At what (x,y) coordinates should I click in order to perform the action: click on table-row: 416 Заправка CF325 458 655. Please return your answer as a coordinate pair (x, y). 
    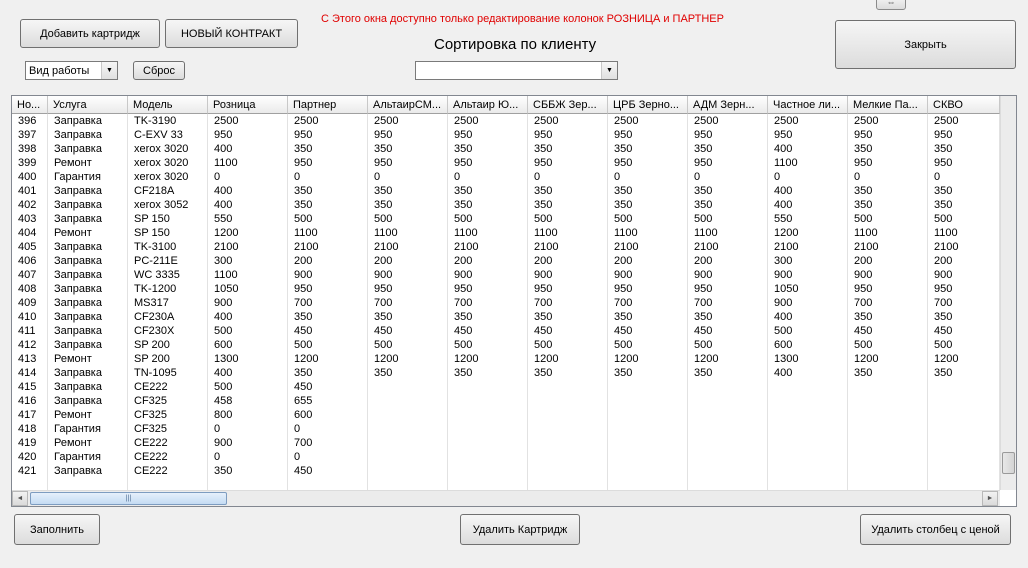
    Looking at the image, I should click on (507, 401).